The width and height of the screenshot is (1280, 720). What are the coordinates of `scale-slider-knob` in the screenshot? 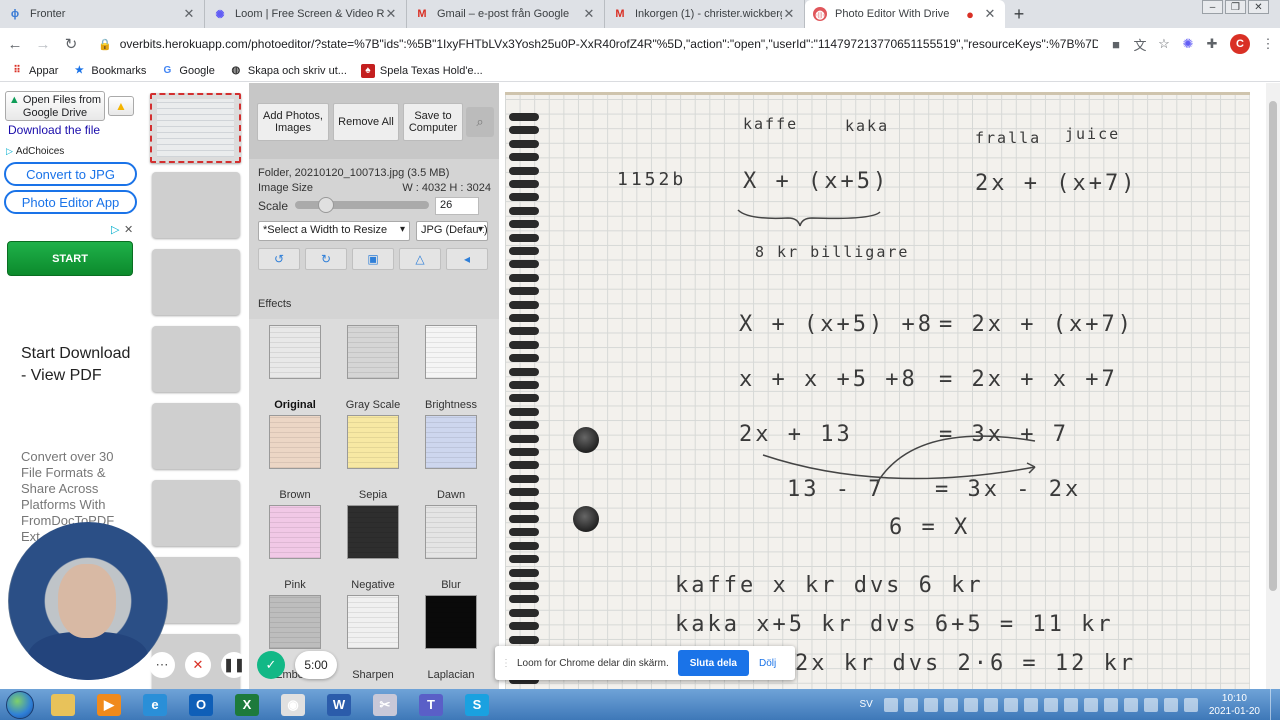 It's located at (325, 205).